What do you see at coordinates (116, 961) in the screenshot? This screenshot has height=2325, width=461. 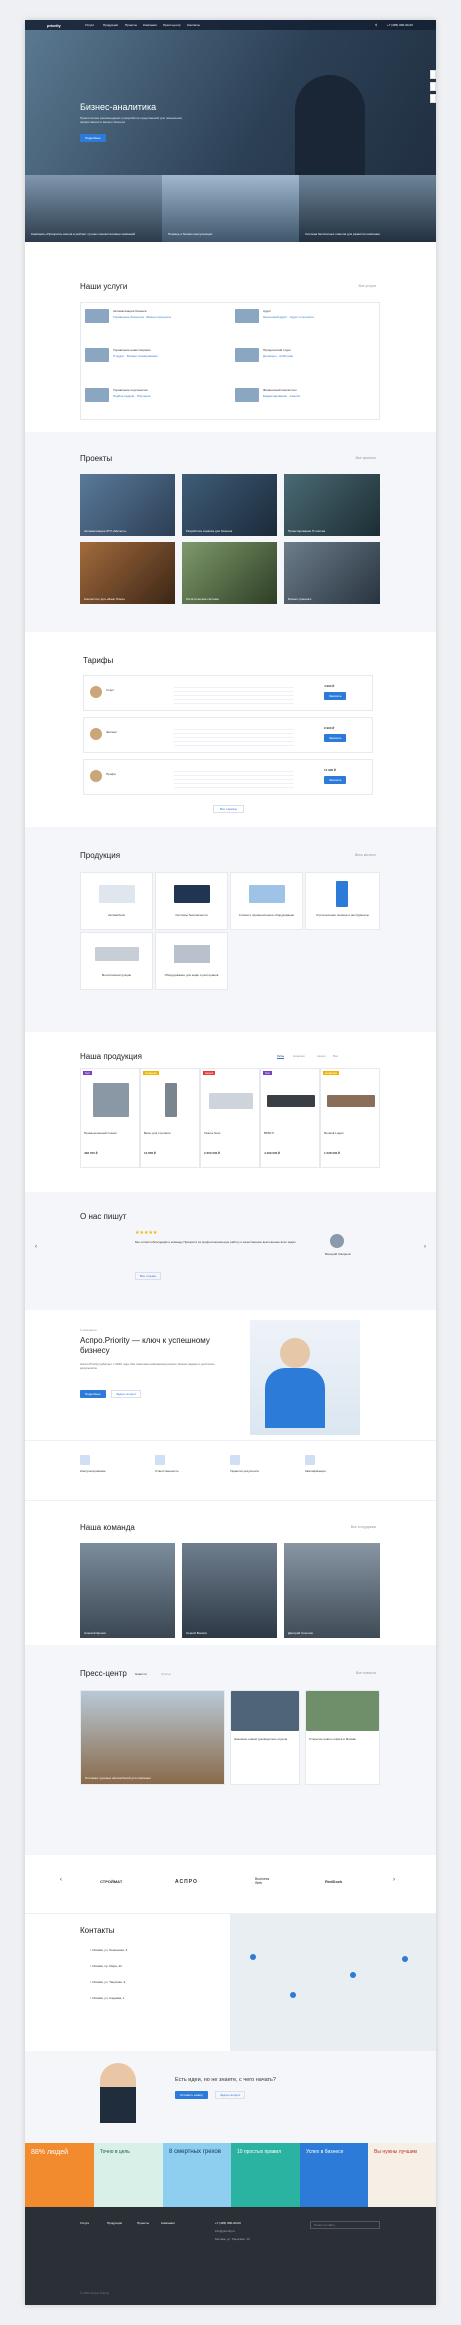 I see `product-category: Металлоконструкции` at bounding box center [116, 961].